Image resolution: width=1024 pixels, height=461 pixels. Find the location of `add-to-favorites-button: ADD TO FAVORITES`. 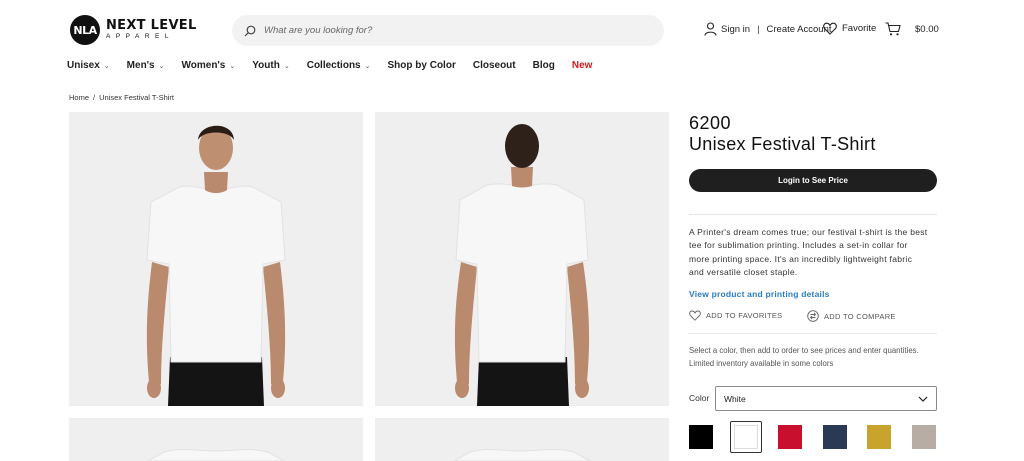

add-to-favorites-button: ADD TO FAVORITES is located at coordinates (735, 315).